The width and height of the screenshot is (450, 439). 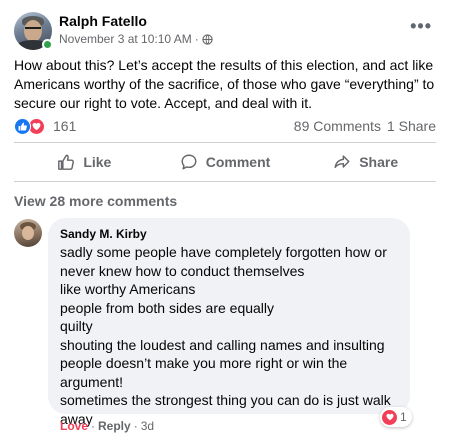 I want to click on comment-button: Comment, so click(x=225, y=162).